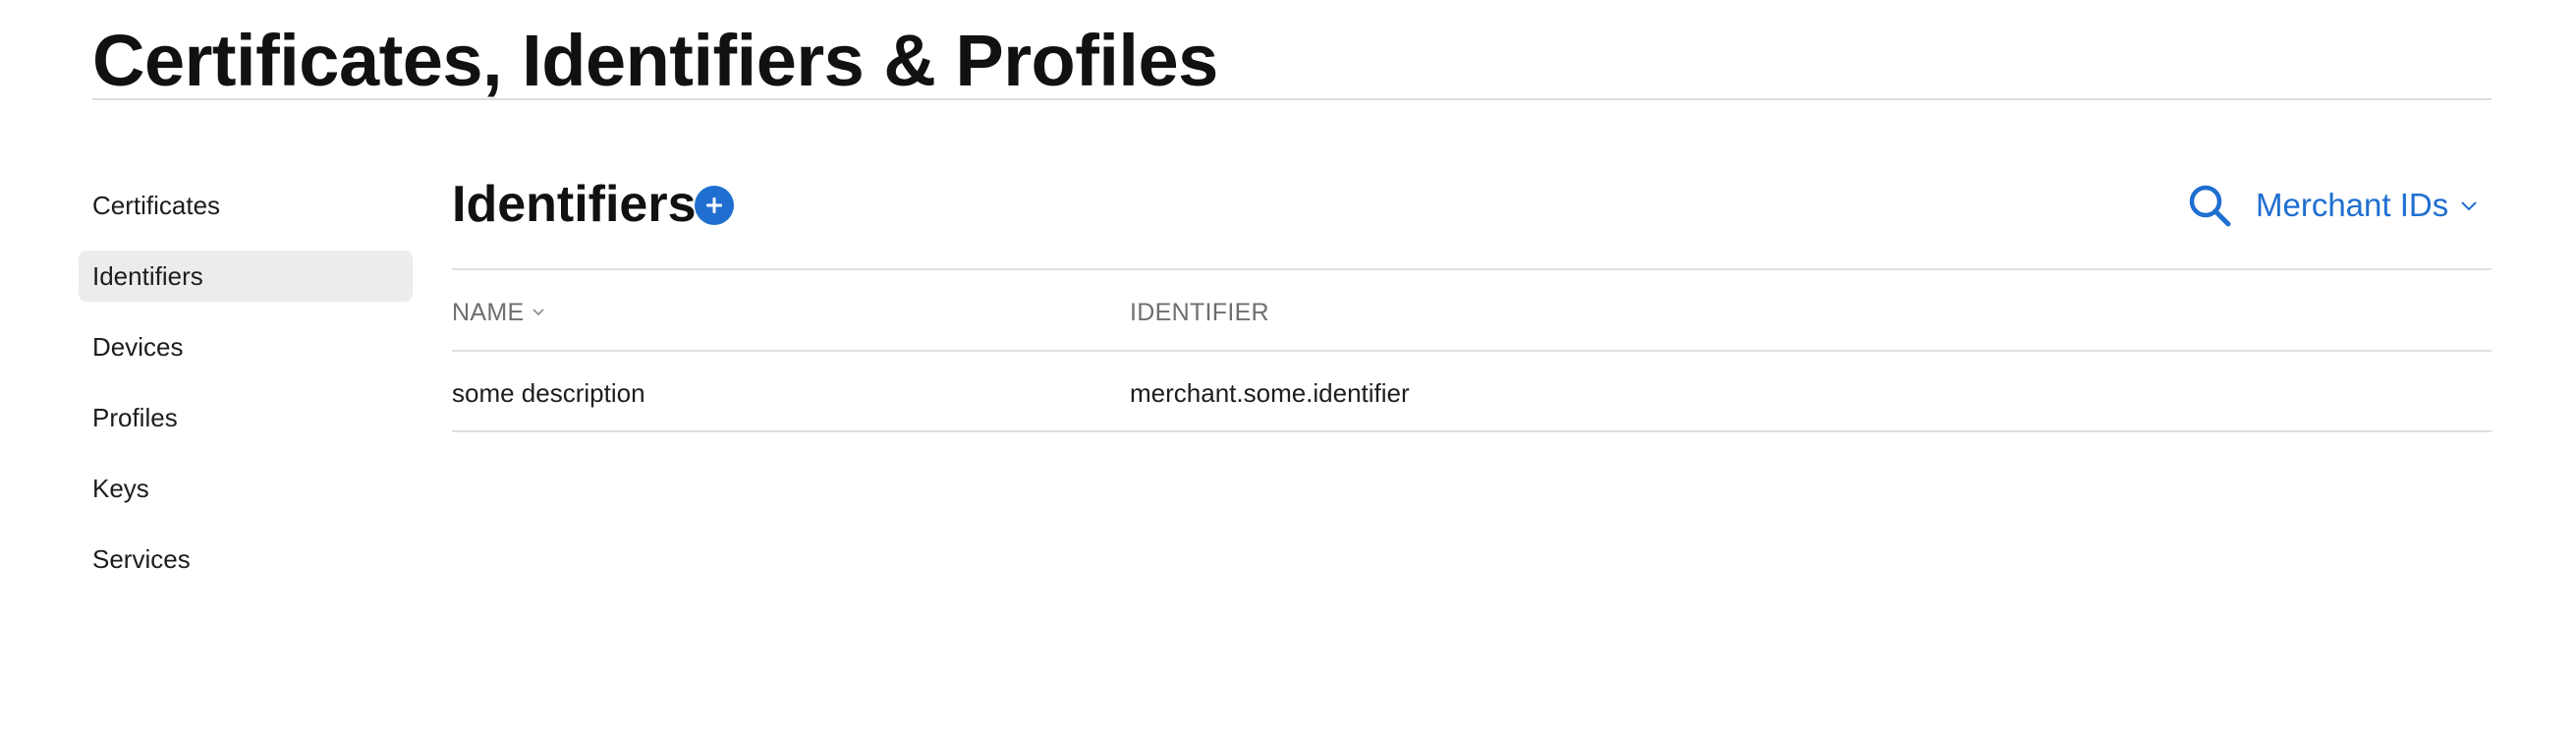 Image resolution: width=2576 pixels, height=733 pixels. Describe the element at coordinates (1472, 351) in the screenshot. I see `table-header-divider` at that location.